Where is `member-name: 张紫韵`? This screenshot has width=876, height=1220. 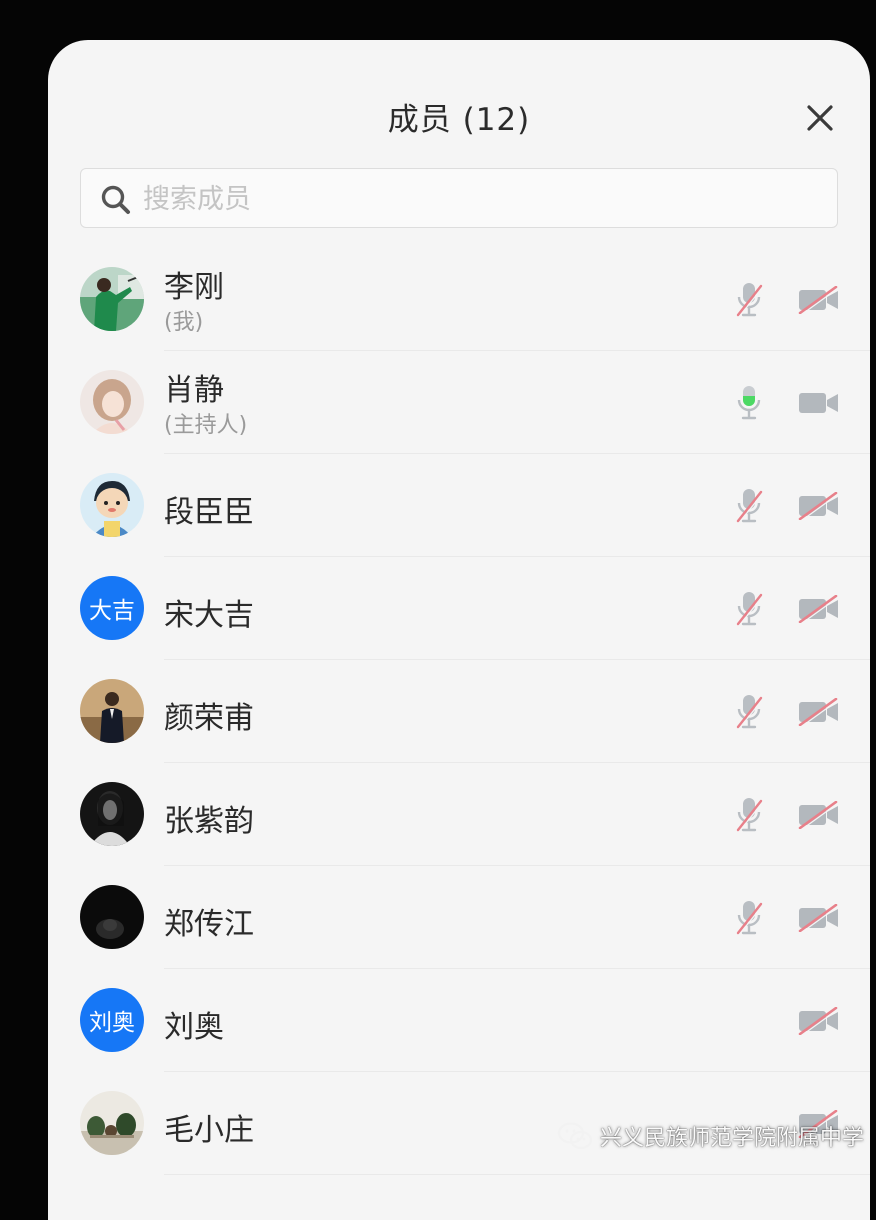 member-name: 张紫韵 is located at coordinates (209, 821).